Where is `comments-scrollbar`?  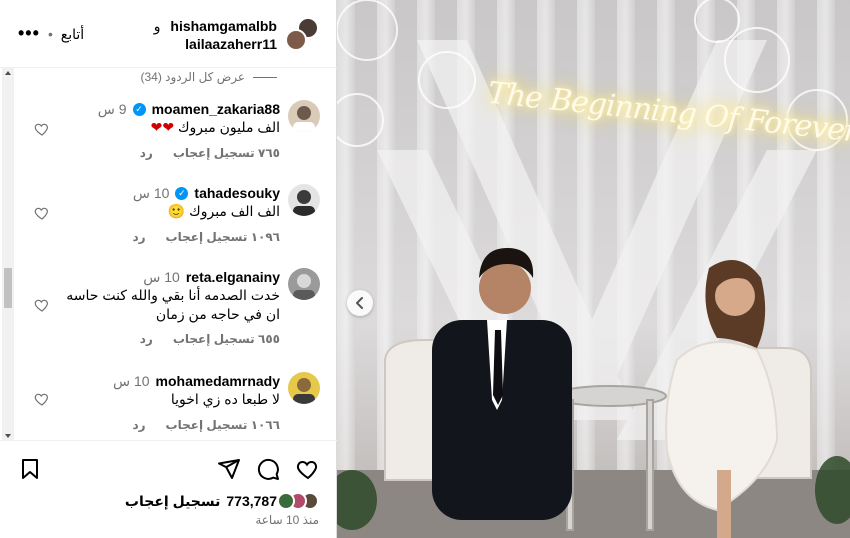 comments-scrollbar is located at coordinates (8, 254).